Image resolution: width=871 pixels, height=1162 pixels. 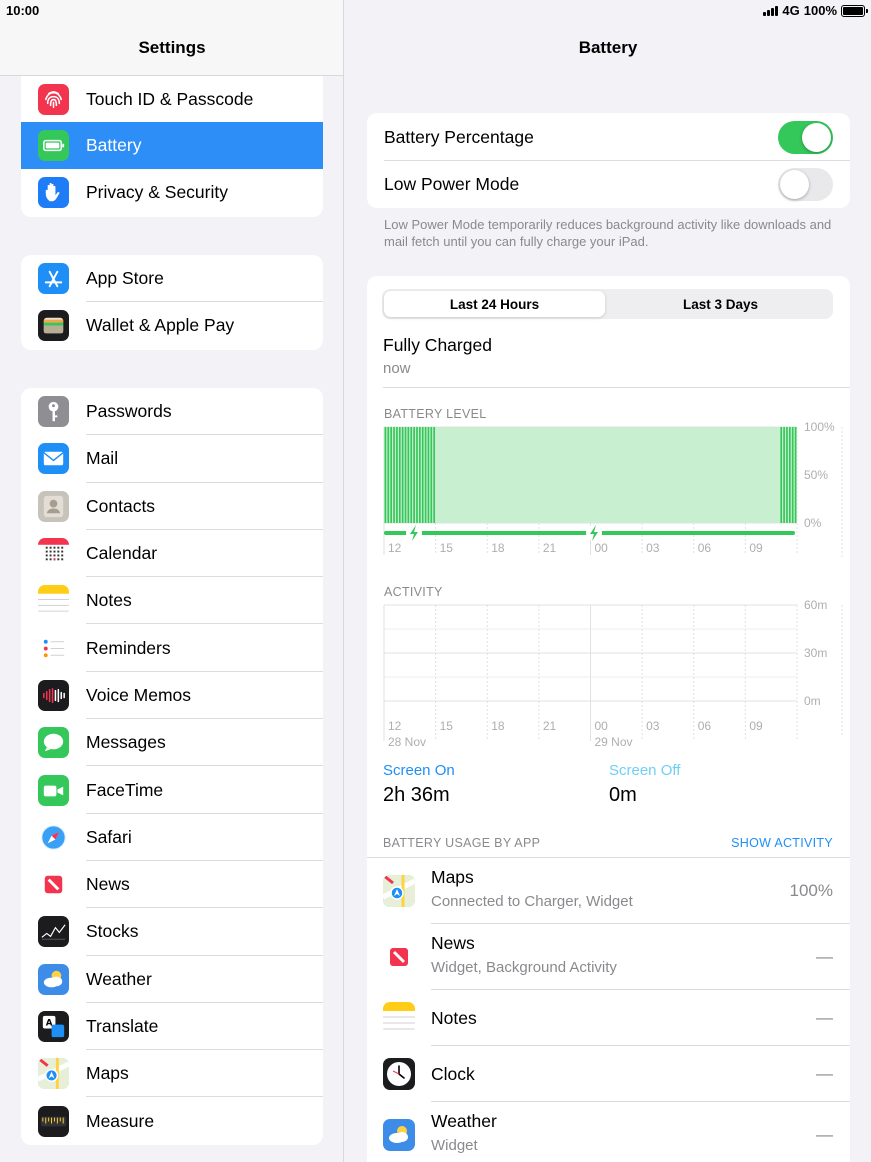 I want to click on segment-last-24-hours: Last 24 Hours, so click(x=494, y=304).